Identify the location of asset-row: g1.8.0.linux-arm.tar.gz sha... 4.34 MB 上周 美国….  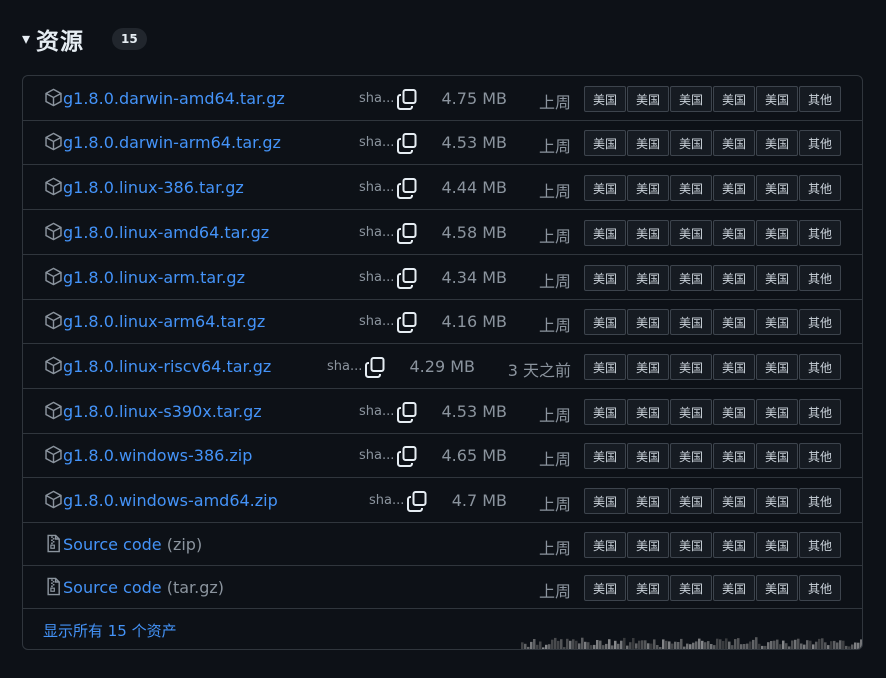
(442, 277).